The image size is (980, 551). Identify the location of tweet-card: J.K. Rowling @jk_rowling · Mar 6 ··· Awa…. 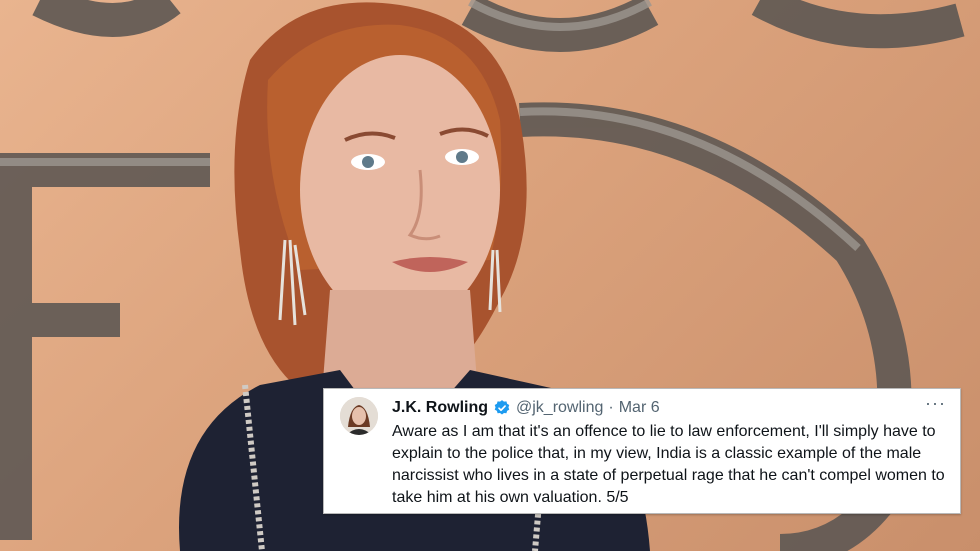
(642, 451).